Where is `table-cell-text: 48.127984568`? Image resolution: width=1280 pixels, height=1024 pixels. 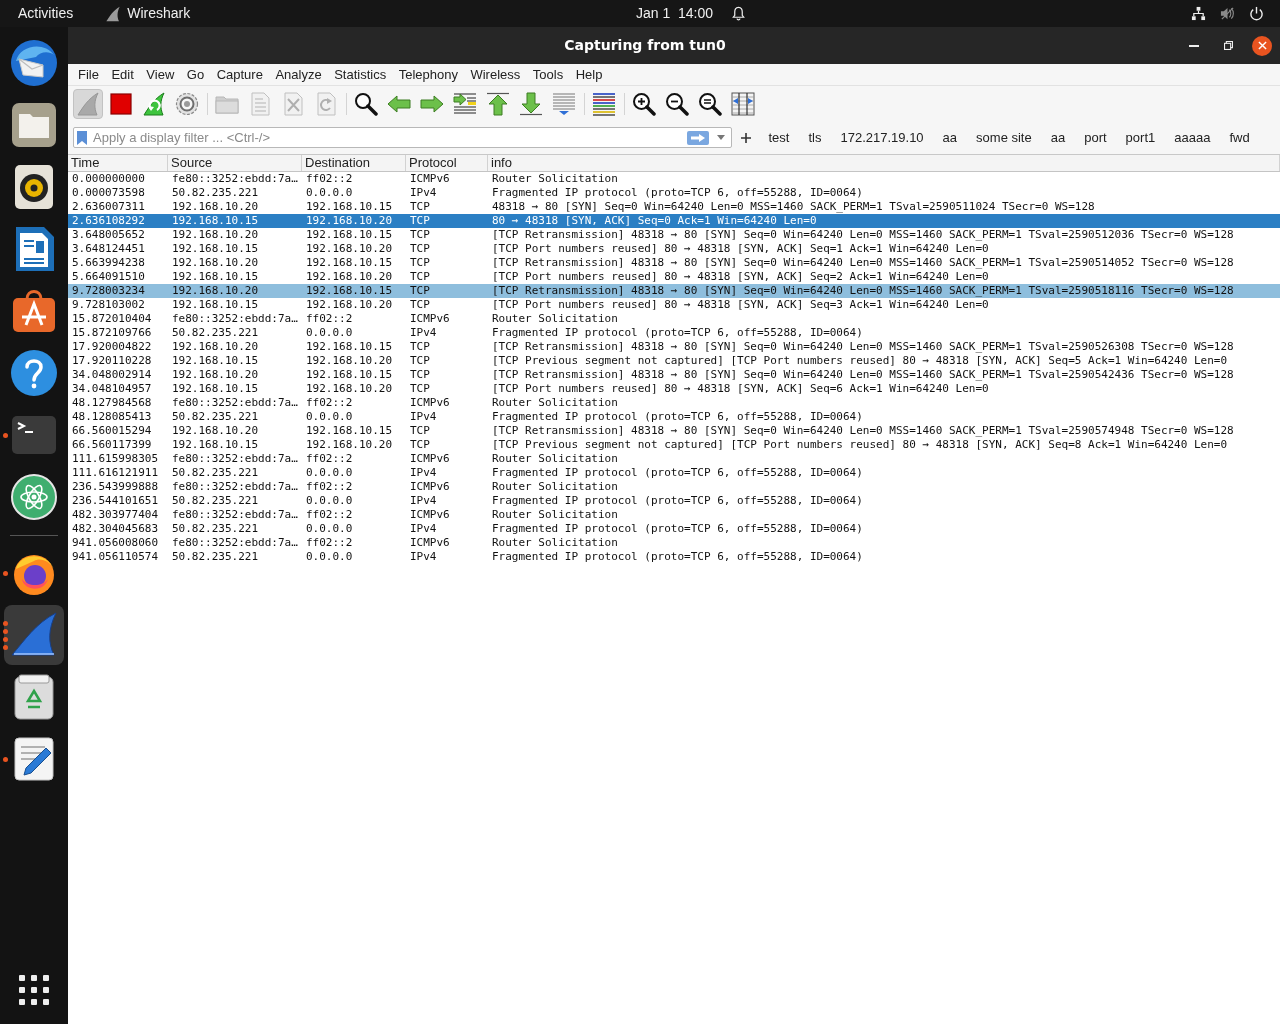 table-cell-text: 48.127984568 is located at coordinates (112, 403).